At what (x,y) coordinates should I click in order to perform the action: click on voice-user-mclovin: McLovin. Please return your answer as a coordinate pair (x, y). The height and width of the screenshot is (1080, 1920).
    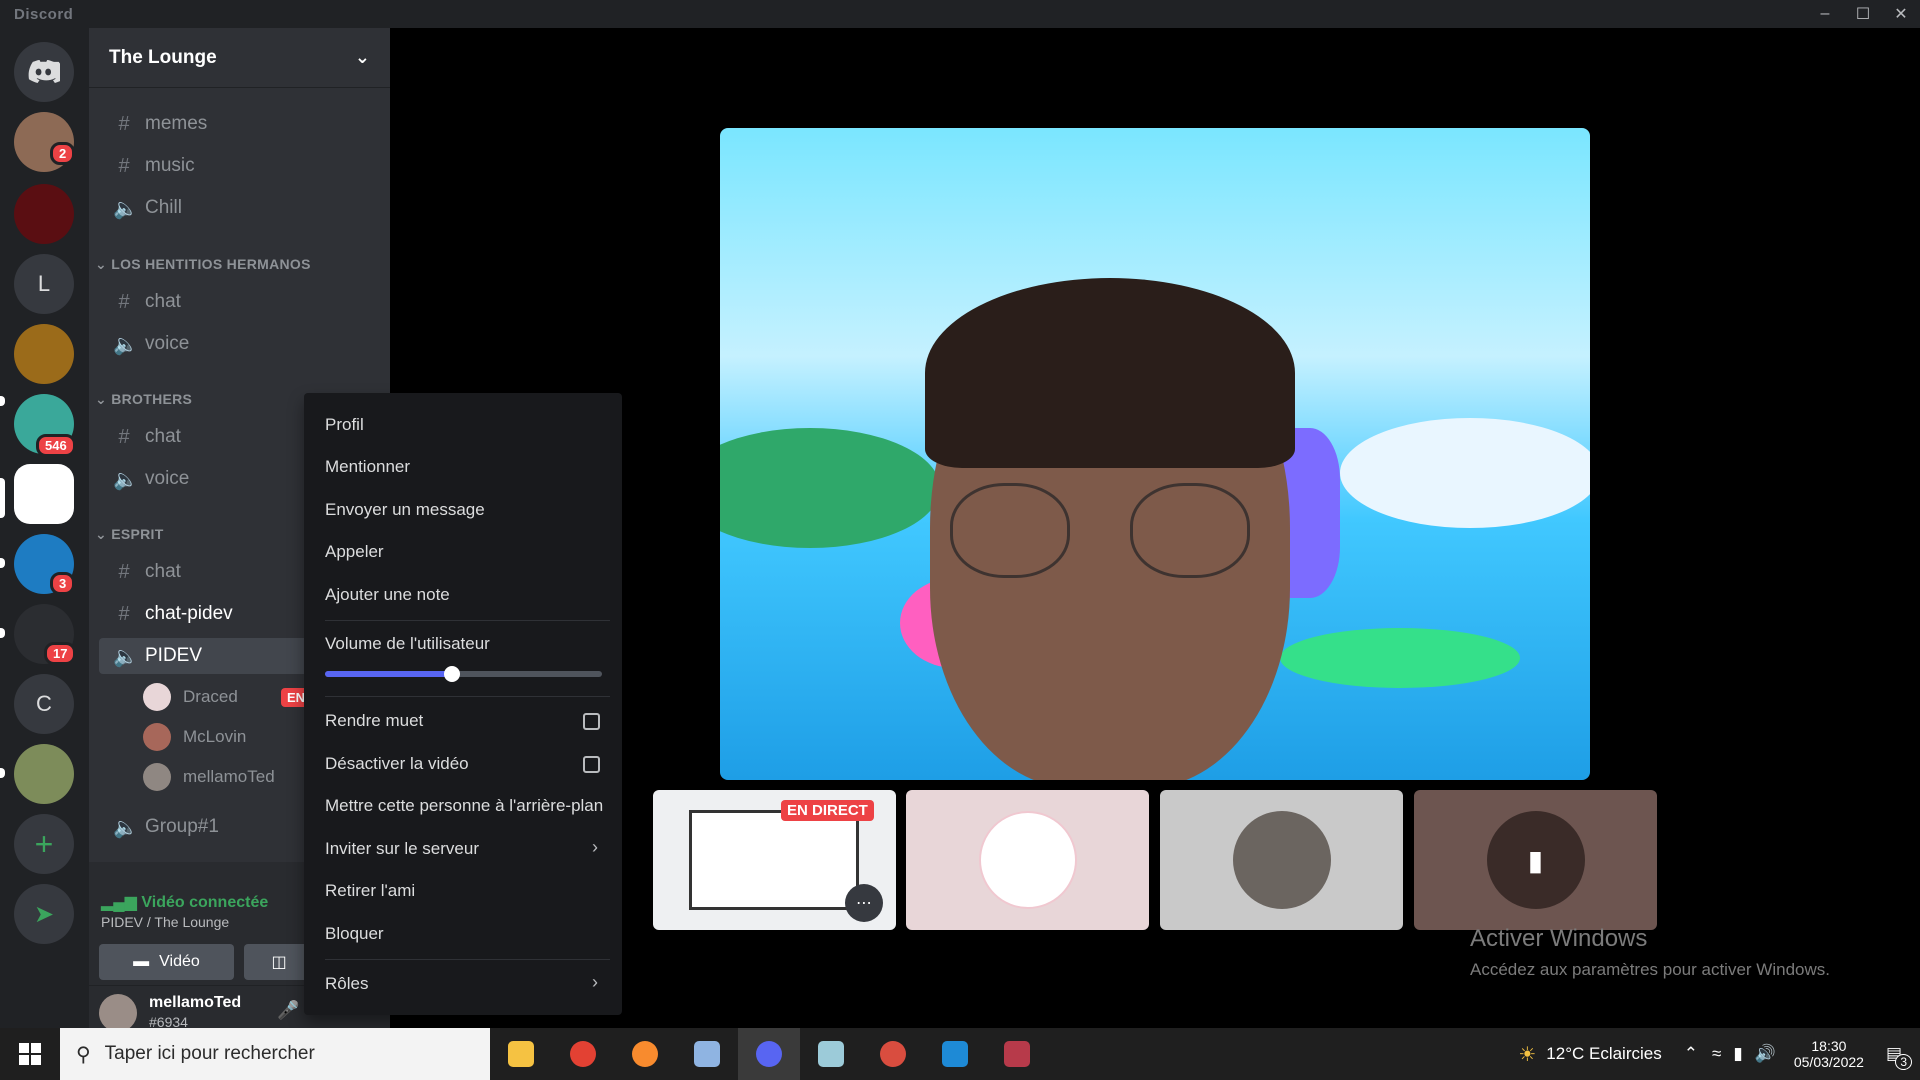
    Looking at the image, I should click on (194, 737).